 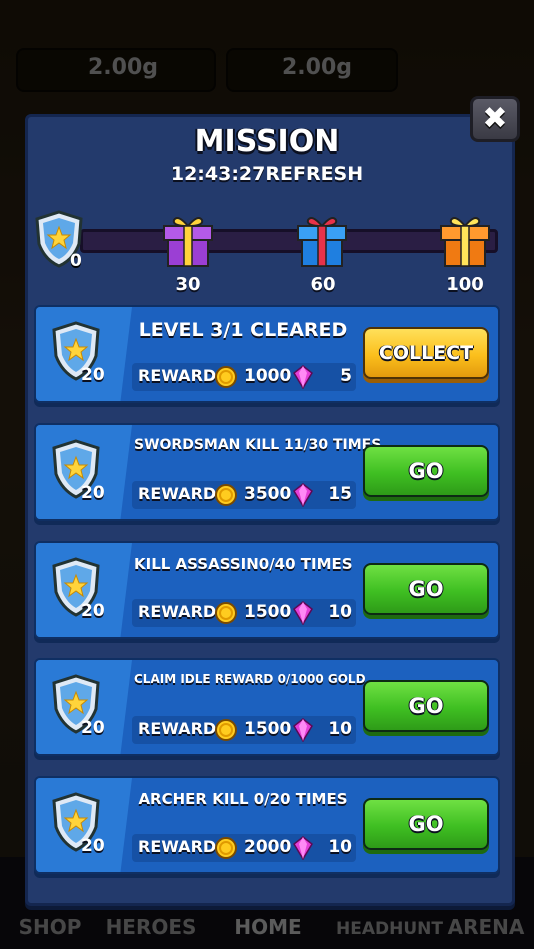 What do you see at coordinates (76, 261) in the screenshot?
I see `progress-current: 0` at bounding box center [76, 261].